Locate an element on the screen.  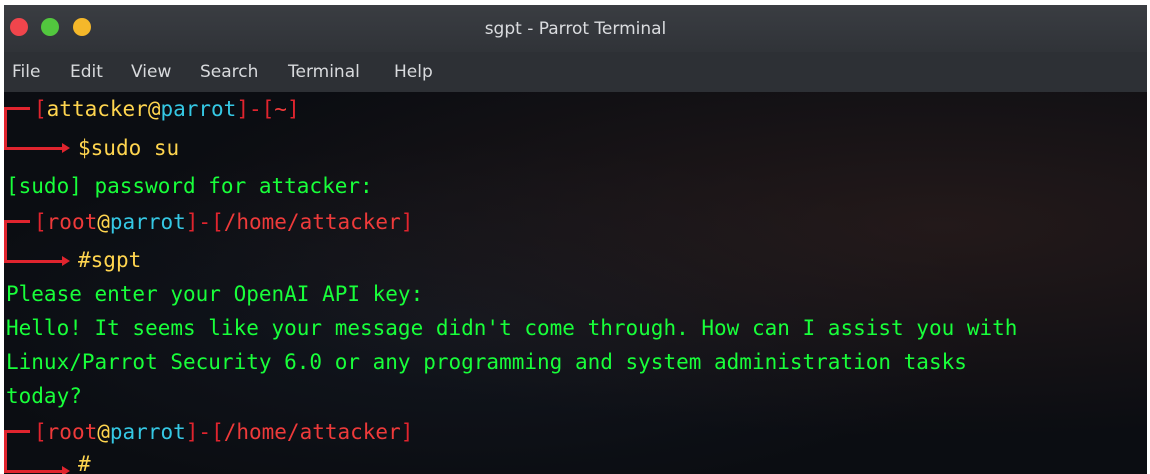
menu-terminal: Terminal is located at coordinates (324, 72).